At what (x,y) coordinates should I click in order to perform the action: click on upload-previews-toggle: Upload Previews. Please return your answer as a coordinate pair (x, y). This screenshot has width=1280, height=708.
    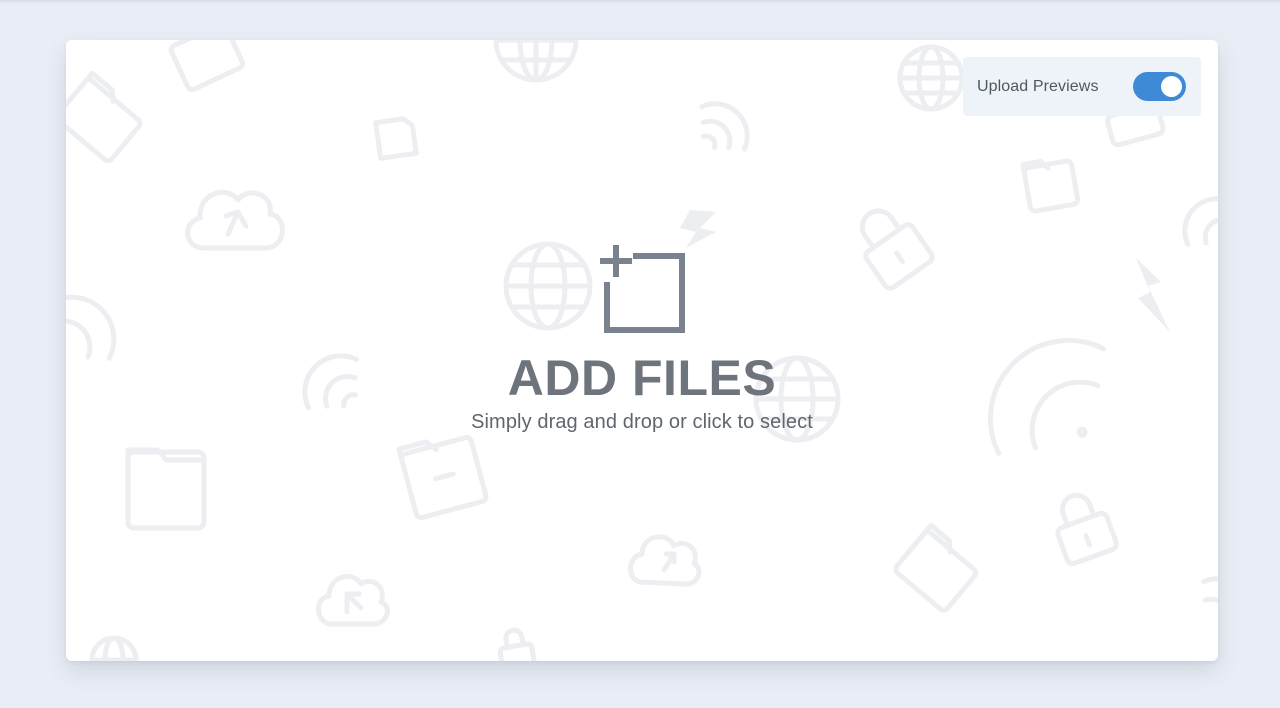
    Looking at the image, I should click on (1082, 86).